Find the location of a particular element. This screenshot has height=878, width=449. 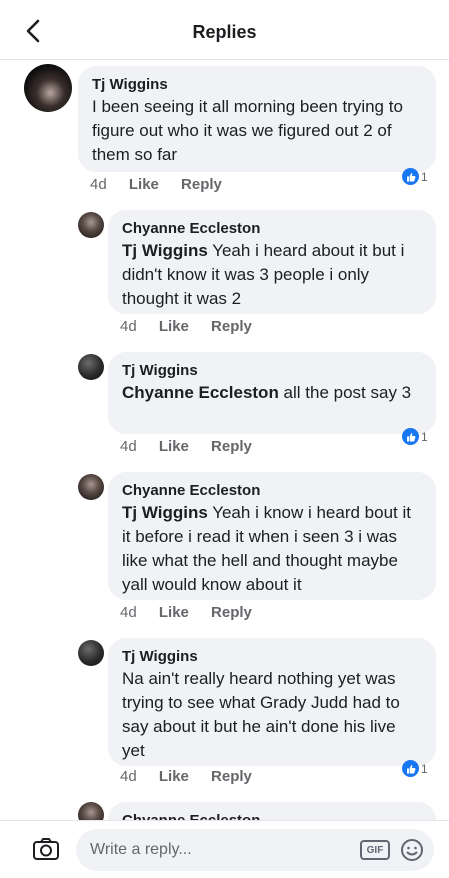

comment-body: all the post say 3 is located at coordinates (345, 392).